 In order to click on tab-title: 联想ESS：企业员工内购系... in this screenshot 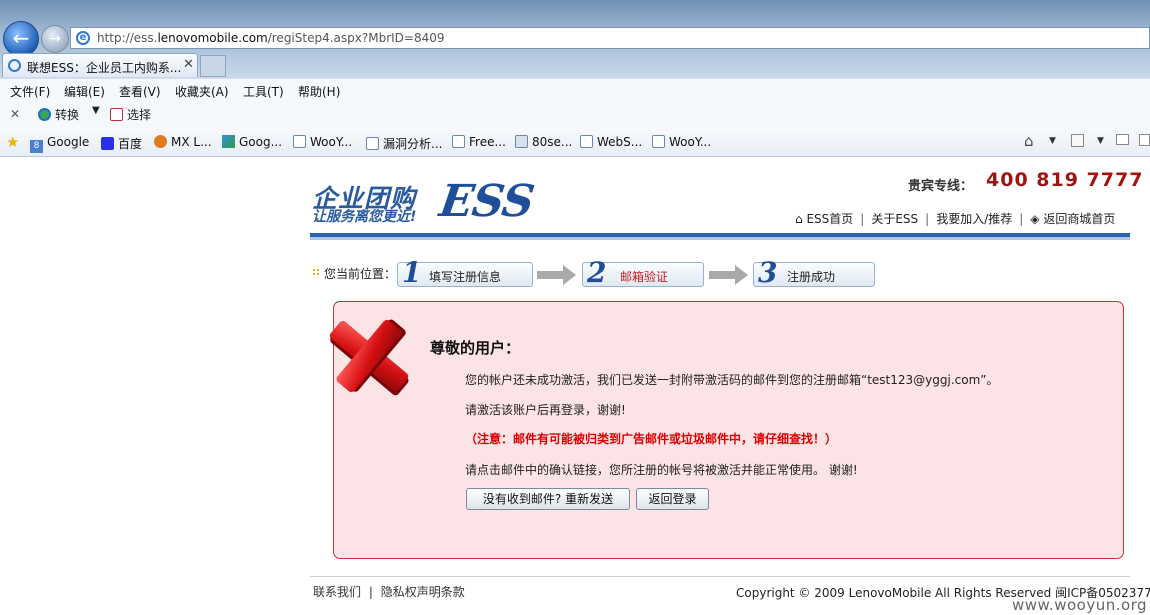, I will do `click(104, 68)`.